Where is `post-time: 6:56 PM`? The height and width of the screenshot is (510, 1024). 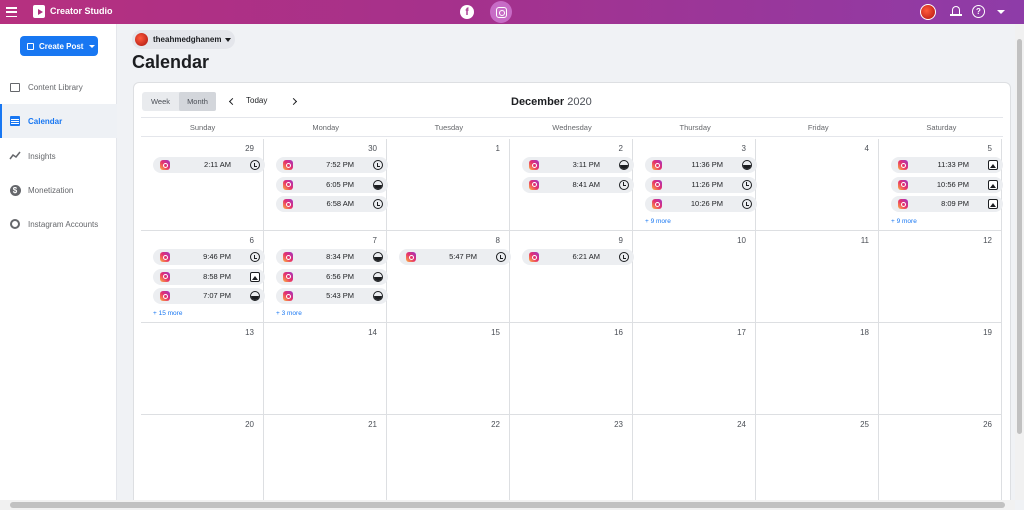
post-time: 6:56 PM is located at coordinates (340, 276).